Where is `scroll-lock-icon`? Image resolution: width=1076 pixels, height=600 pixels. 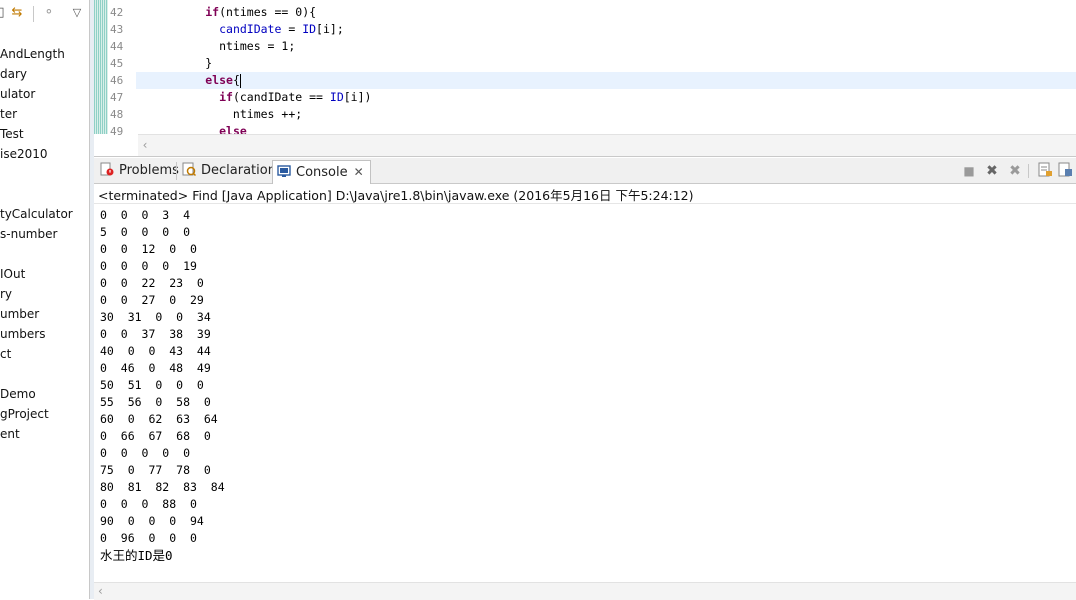
scroll-lock-icon is located at coordinates (1065, 171).